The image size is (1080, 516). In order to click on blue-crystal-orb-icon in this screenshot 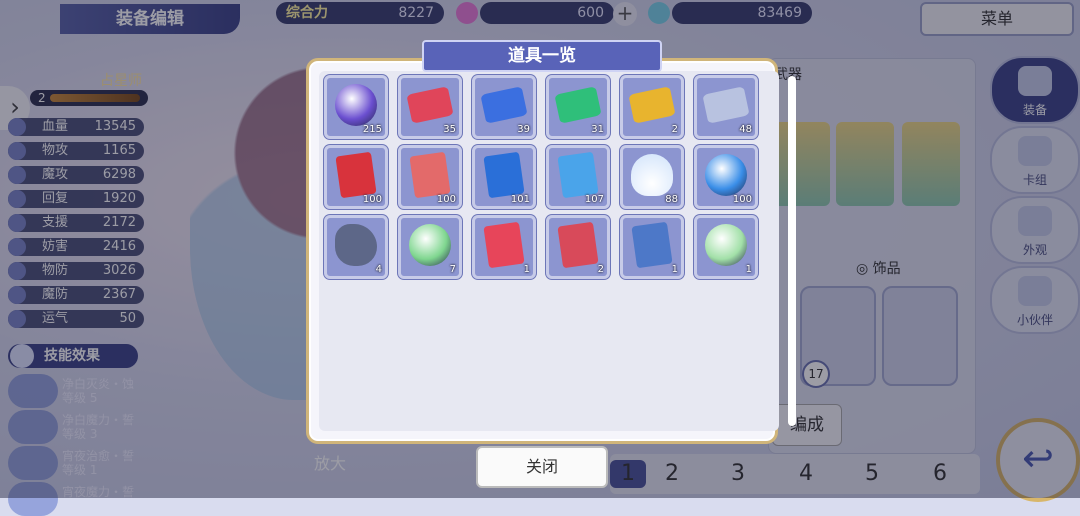, I will do `click(726, 175)`.